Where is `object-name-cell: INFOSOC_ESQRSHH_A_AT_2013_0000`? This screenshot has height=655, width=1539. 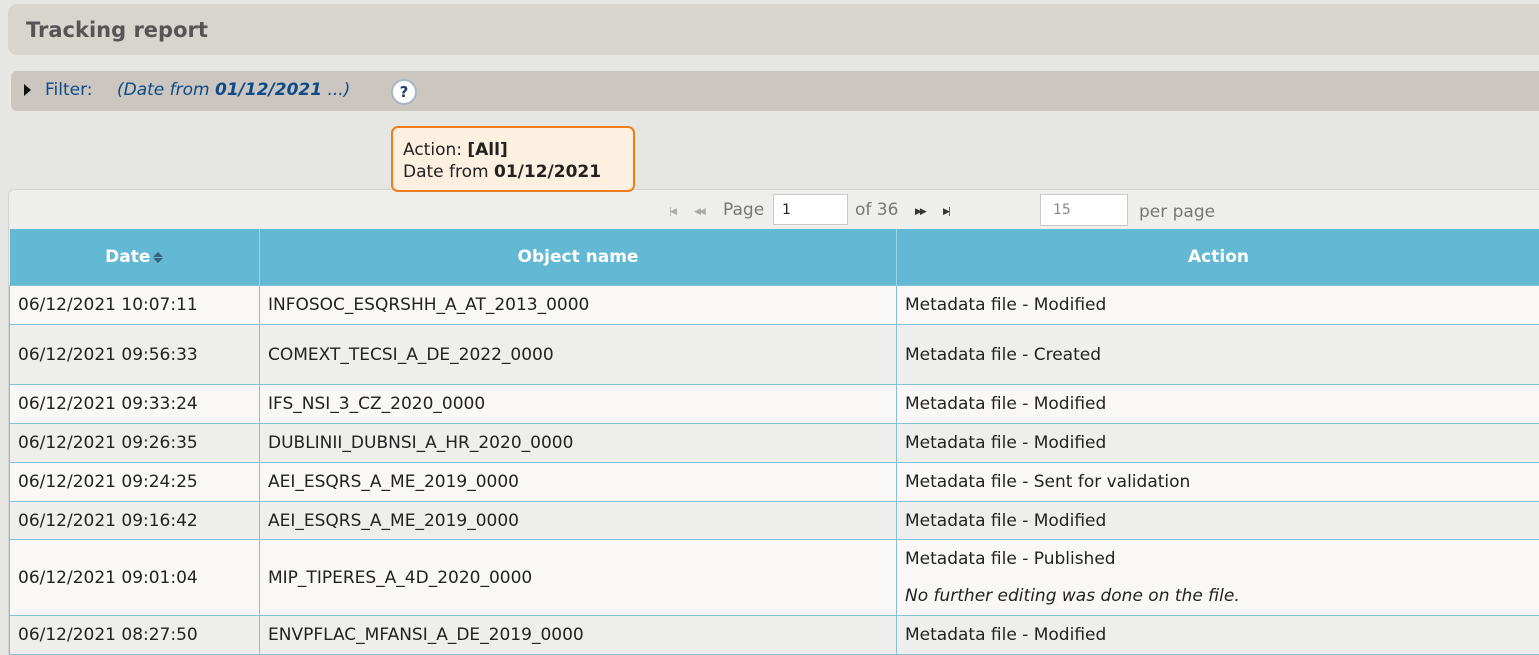 object-name-cell: INFOSOC_ESQRSHH_A_AT_2013_0000 is located at coordinates (578, 305).